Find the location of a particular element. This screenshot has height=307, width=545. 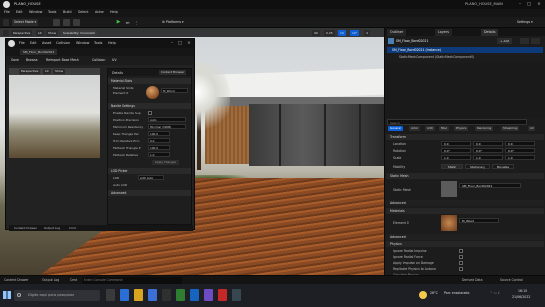

scale-x: 1.0 is located at coordinates (456, 157).